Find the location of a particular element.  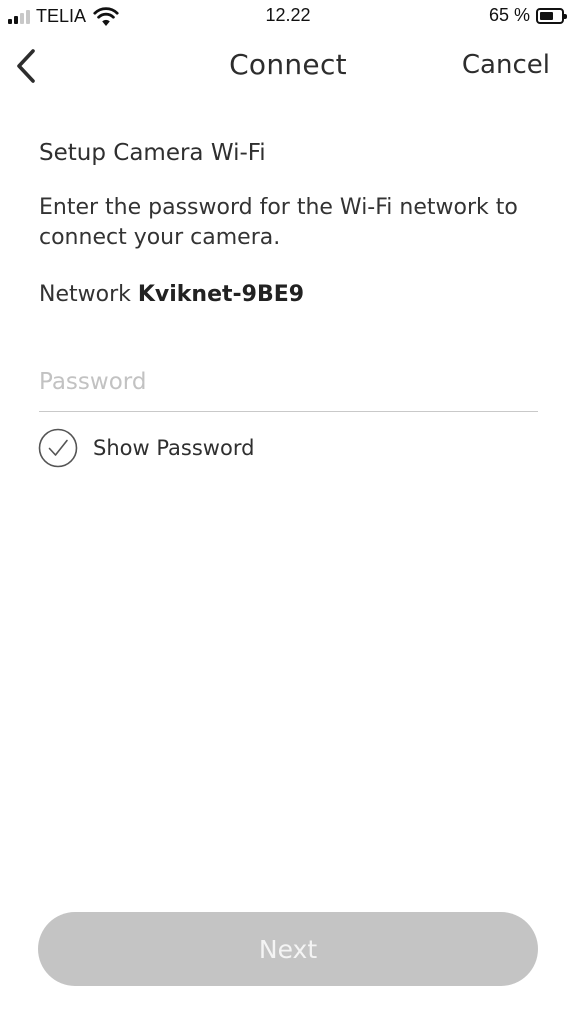

battery-nub is located at coordinates (565, 16).